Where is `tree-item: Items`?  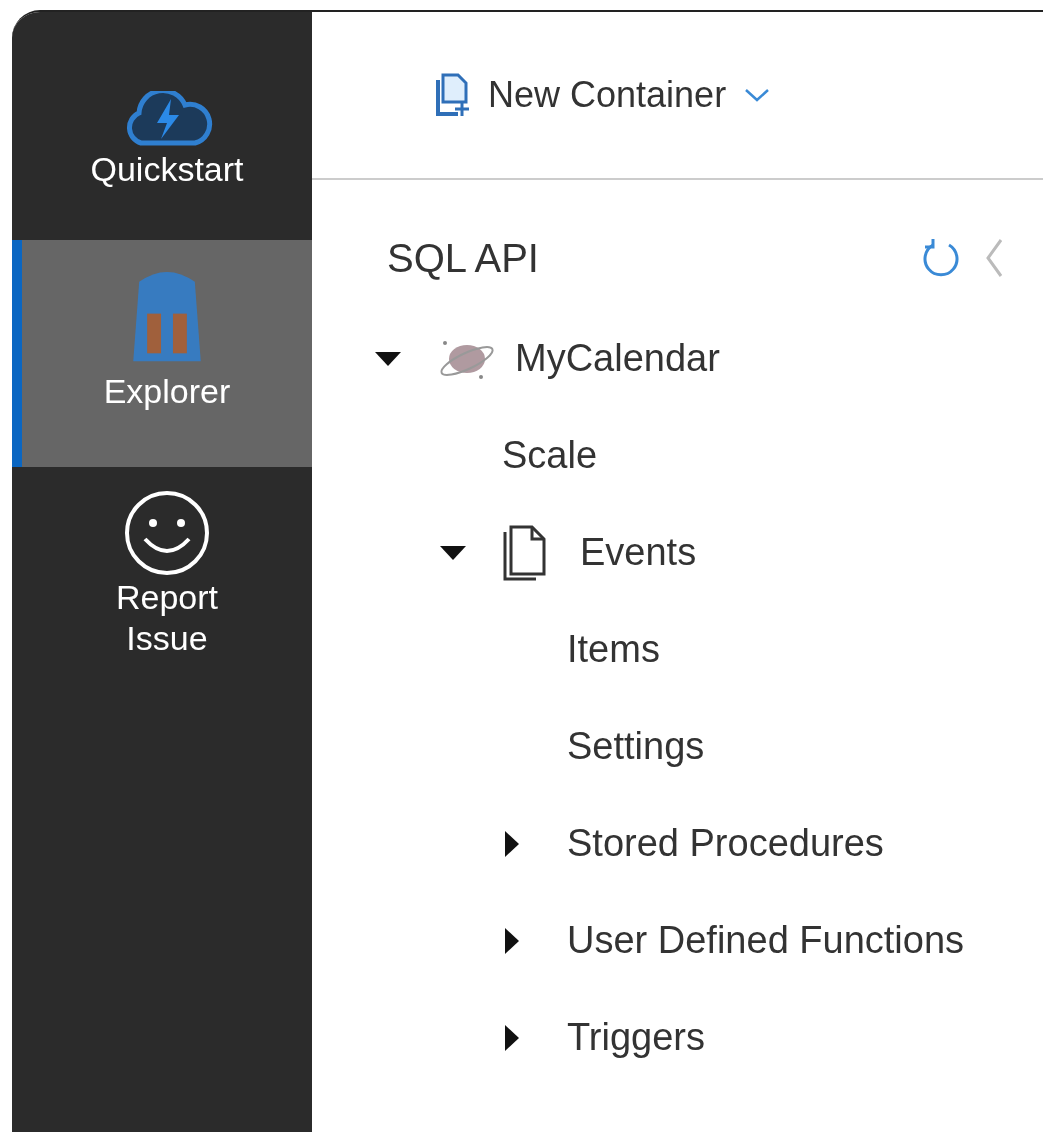
tree-item: Items is located at coordinates (613, 649).